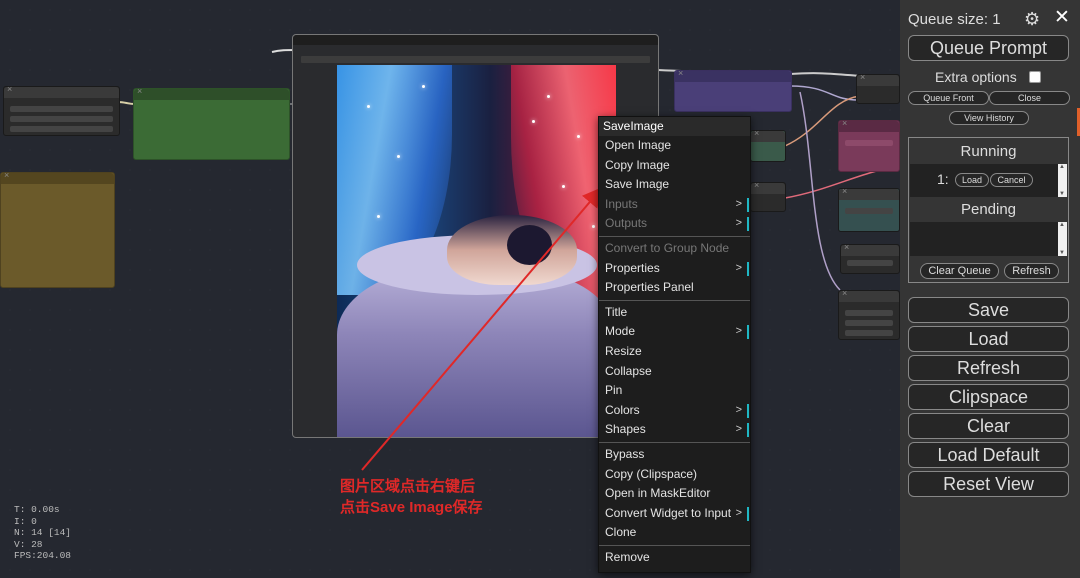 The image size is (1080, 578). I want to click on load-item-button: Load, so click(972, 180).